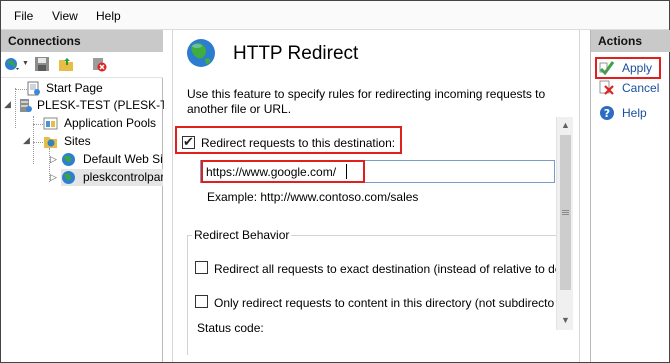 This screenshot has height=363, width=670. I want to click on tree-item-application-pools: Application Pools, so click(103, 123).